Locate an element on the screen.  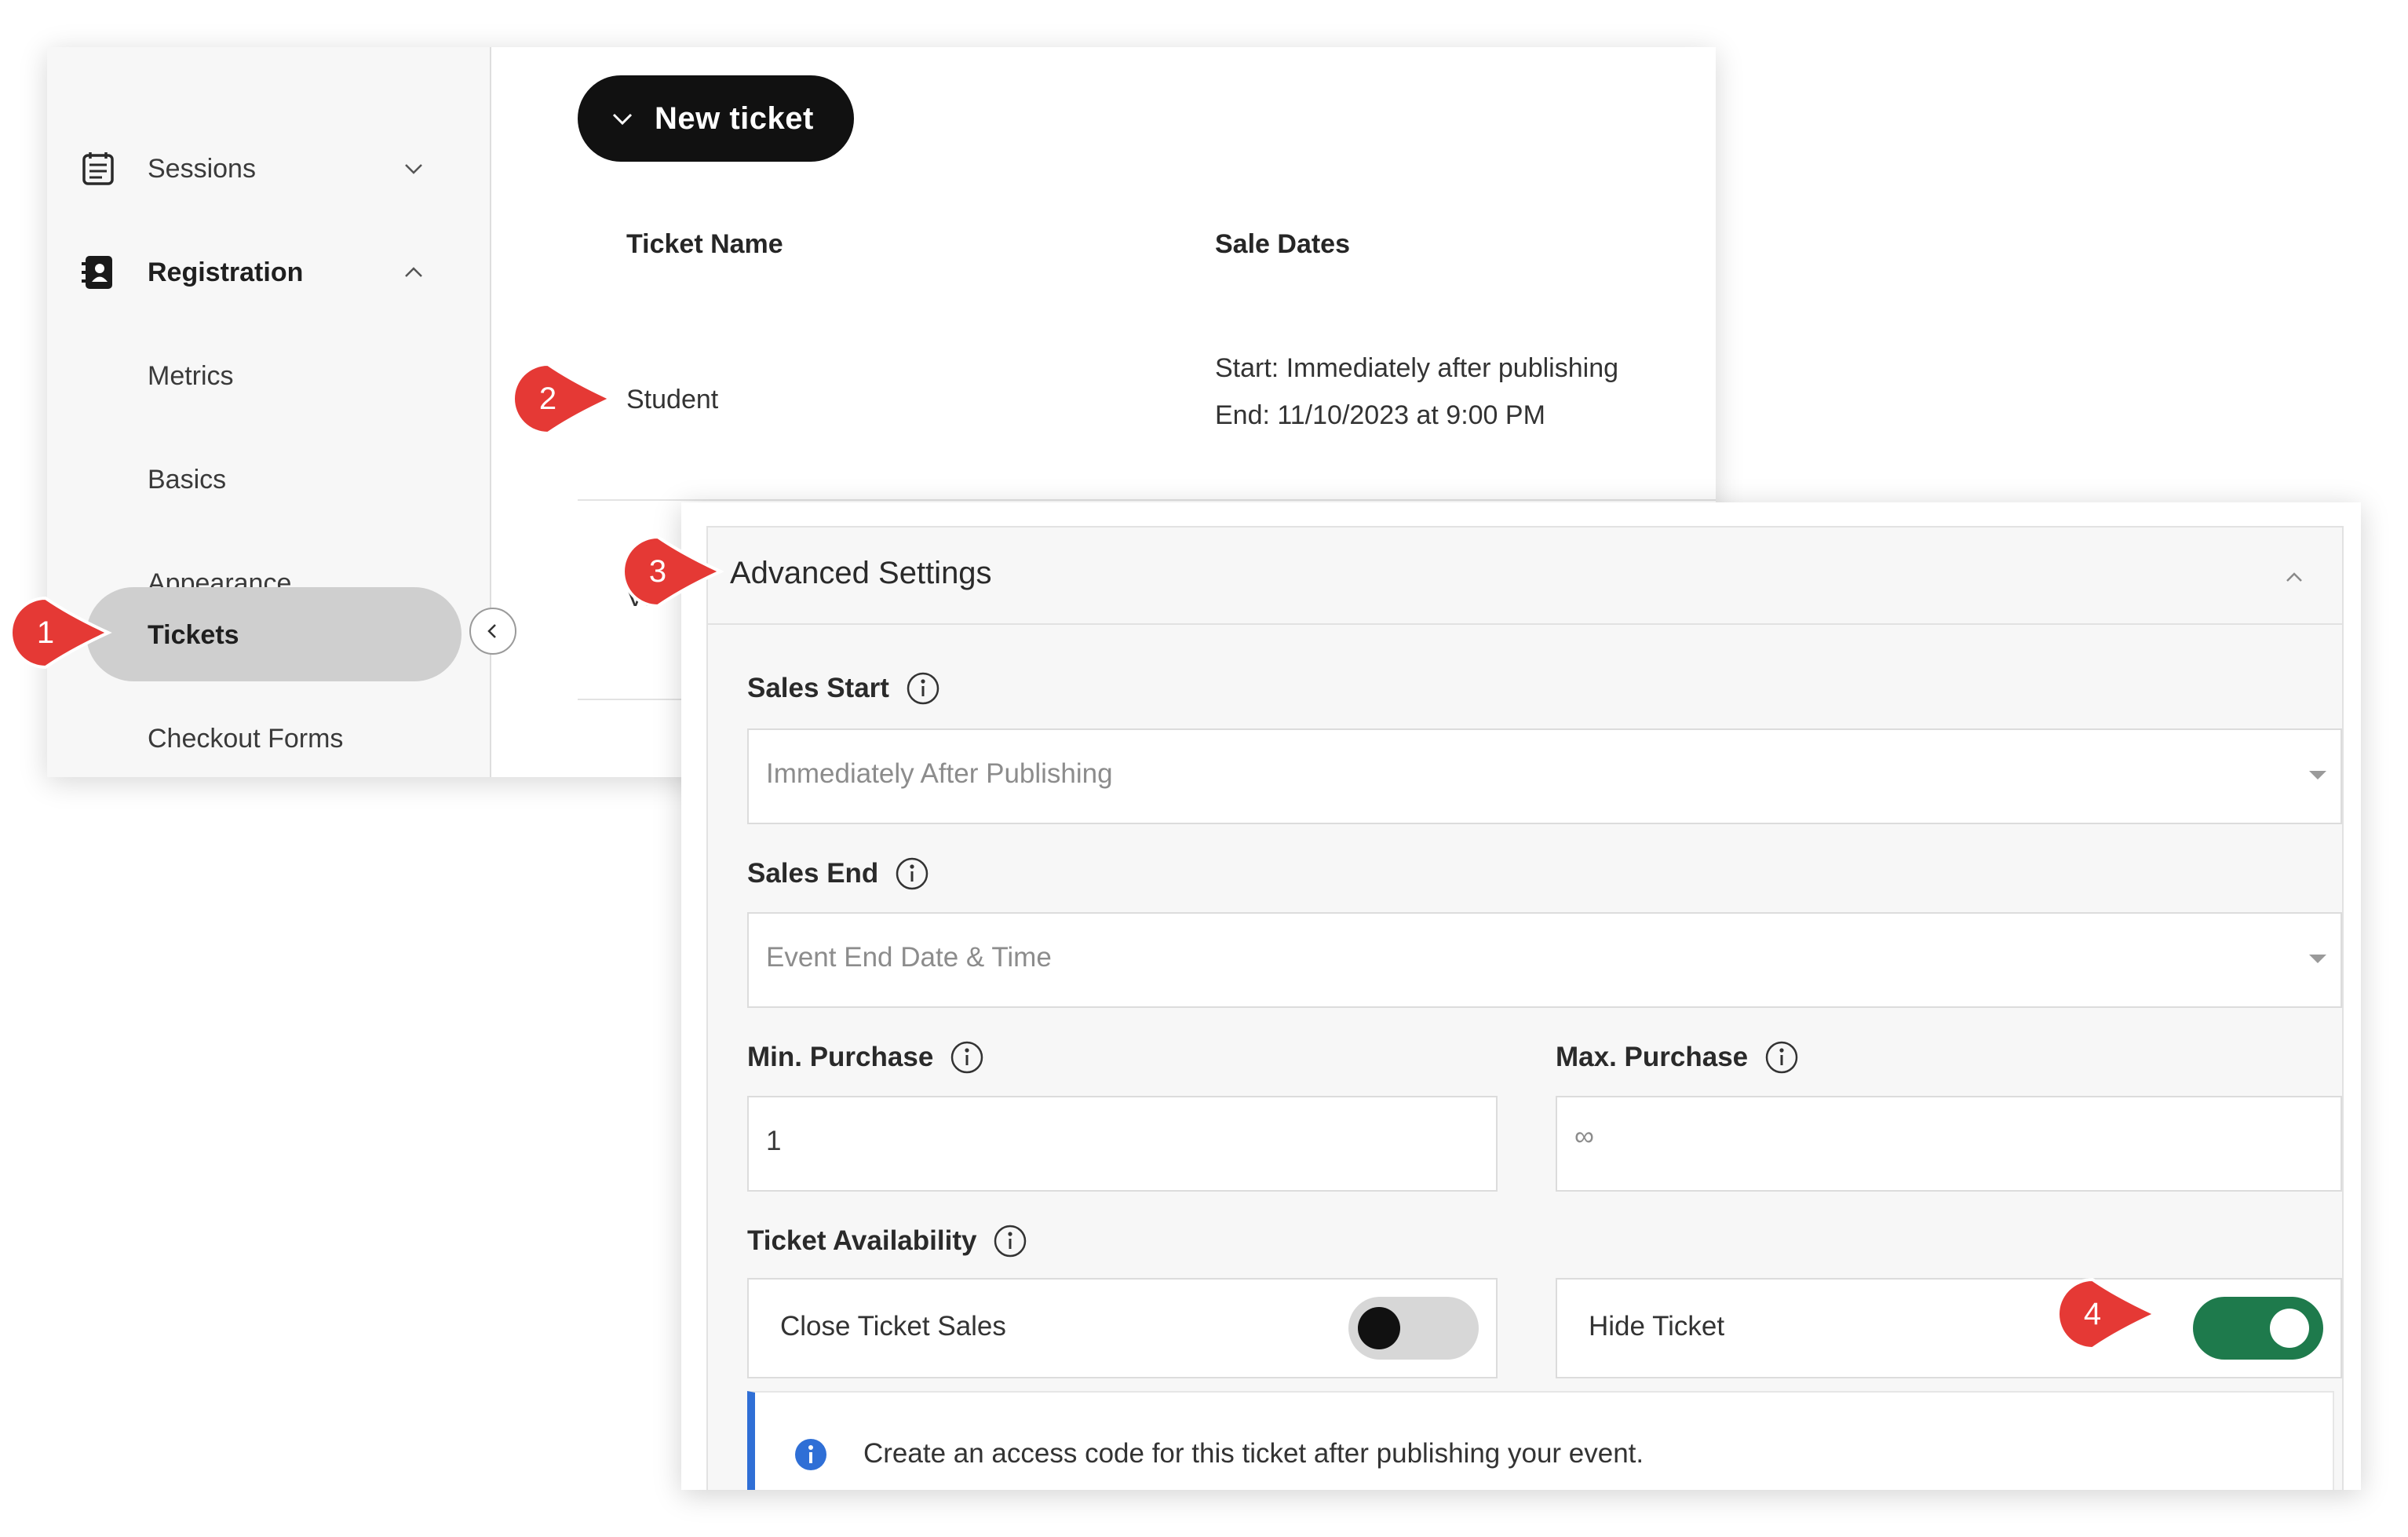
callout-number: 4 is located at coordinates (2092, 1313).